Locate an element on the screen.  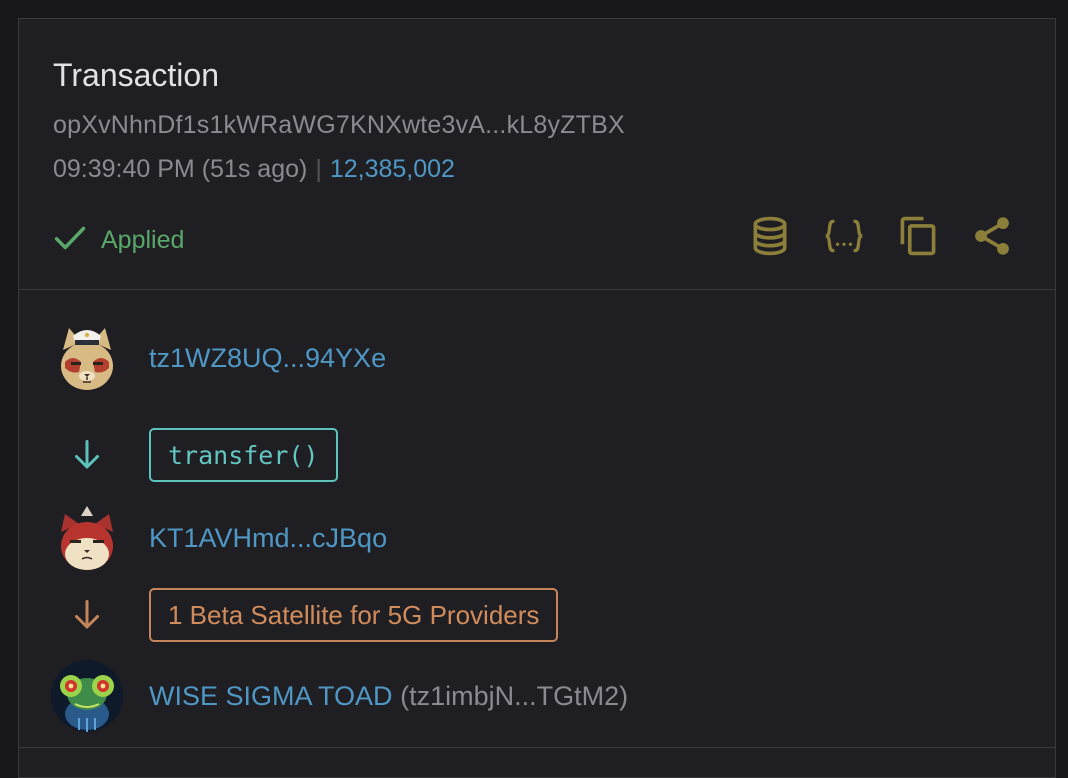
json-braces-icon is located at coordinates (844, 236).